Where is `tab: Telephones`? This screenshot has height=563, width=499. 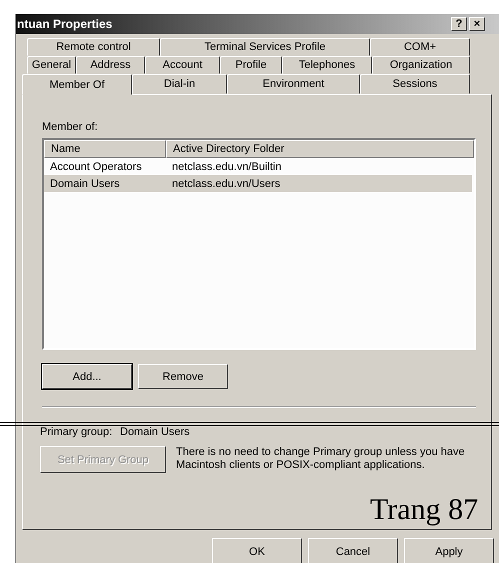
tab: Telephones is located at coordinates (327, 65).